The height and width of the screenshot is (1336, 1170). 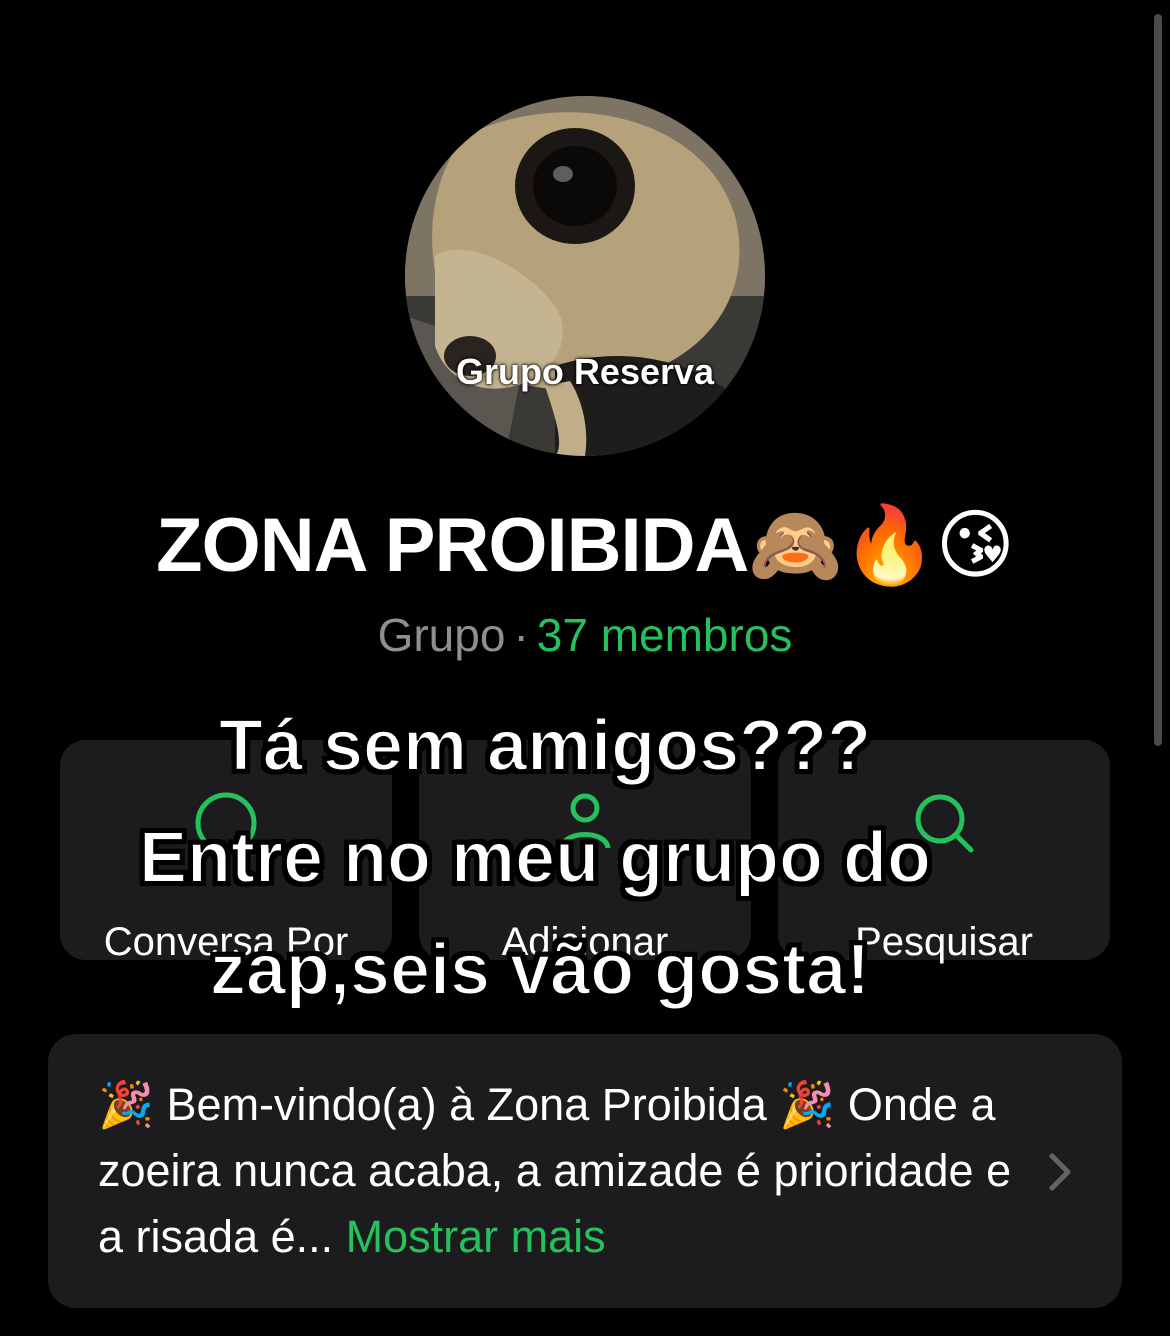 What do you see at coordinates (585, 825) in the screenshot?
I see `add-member-icon` at bounding box center [585, 825].